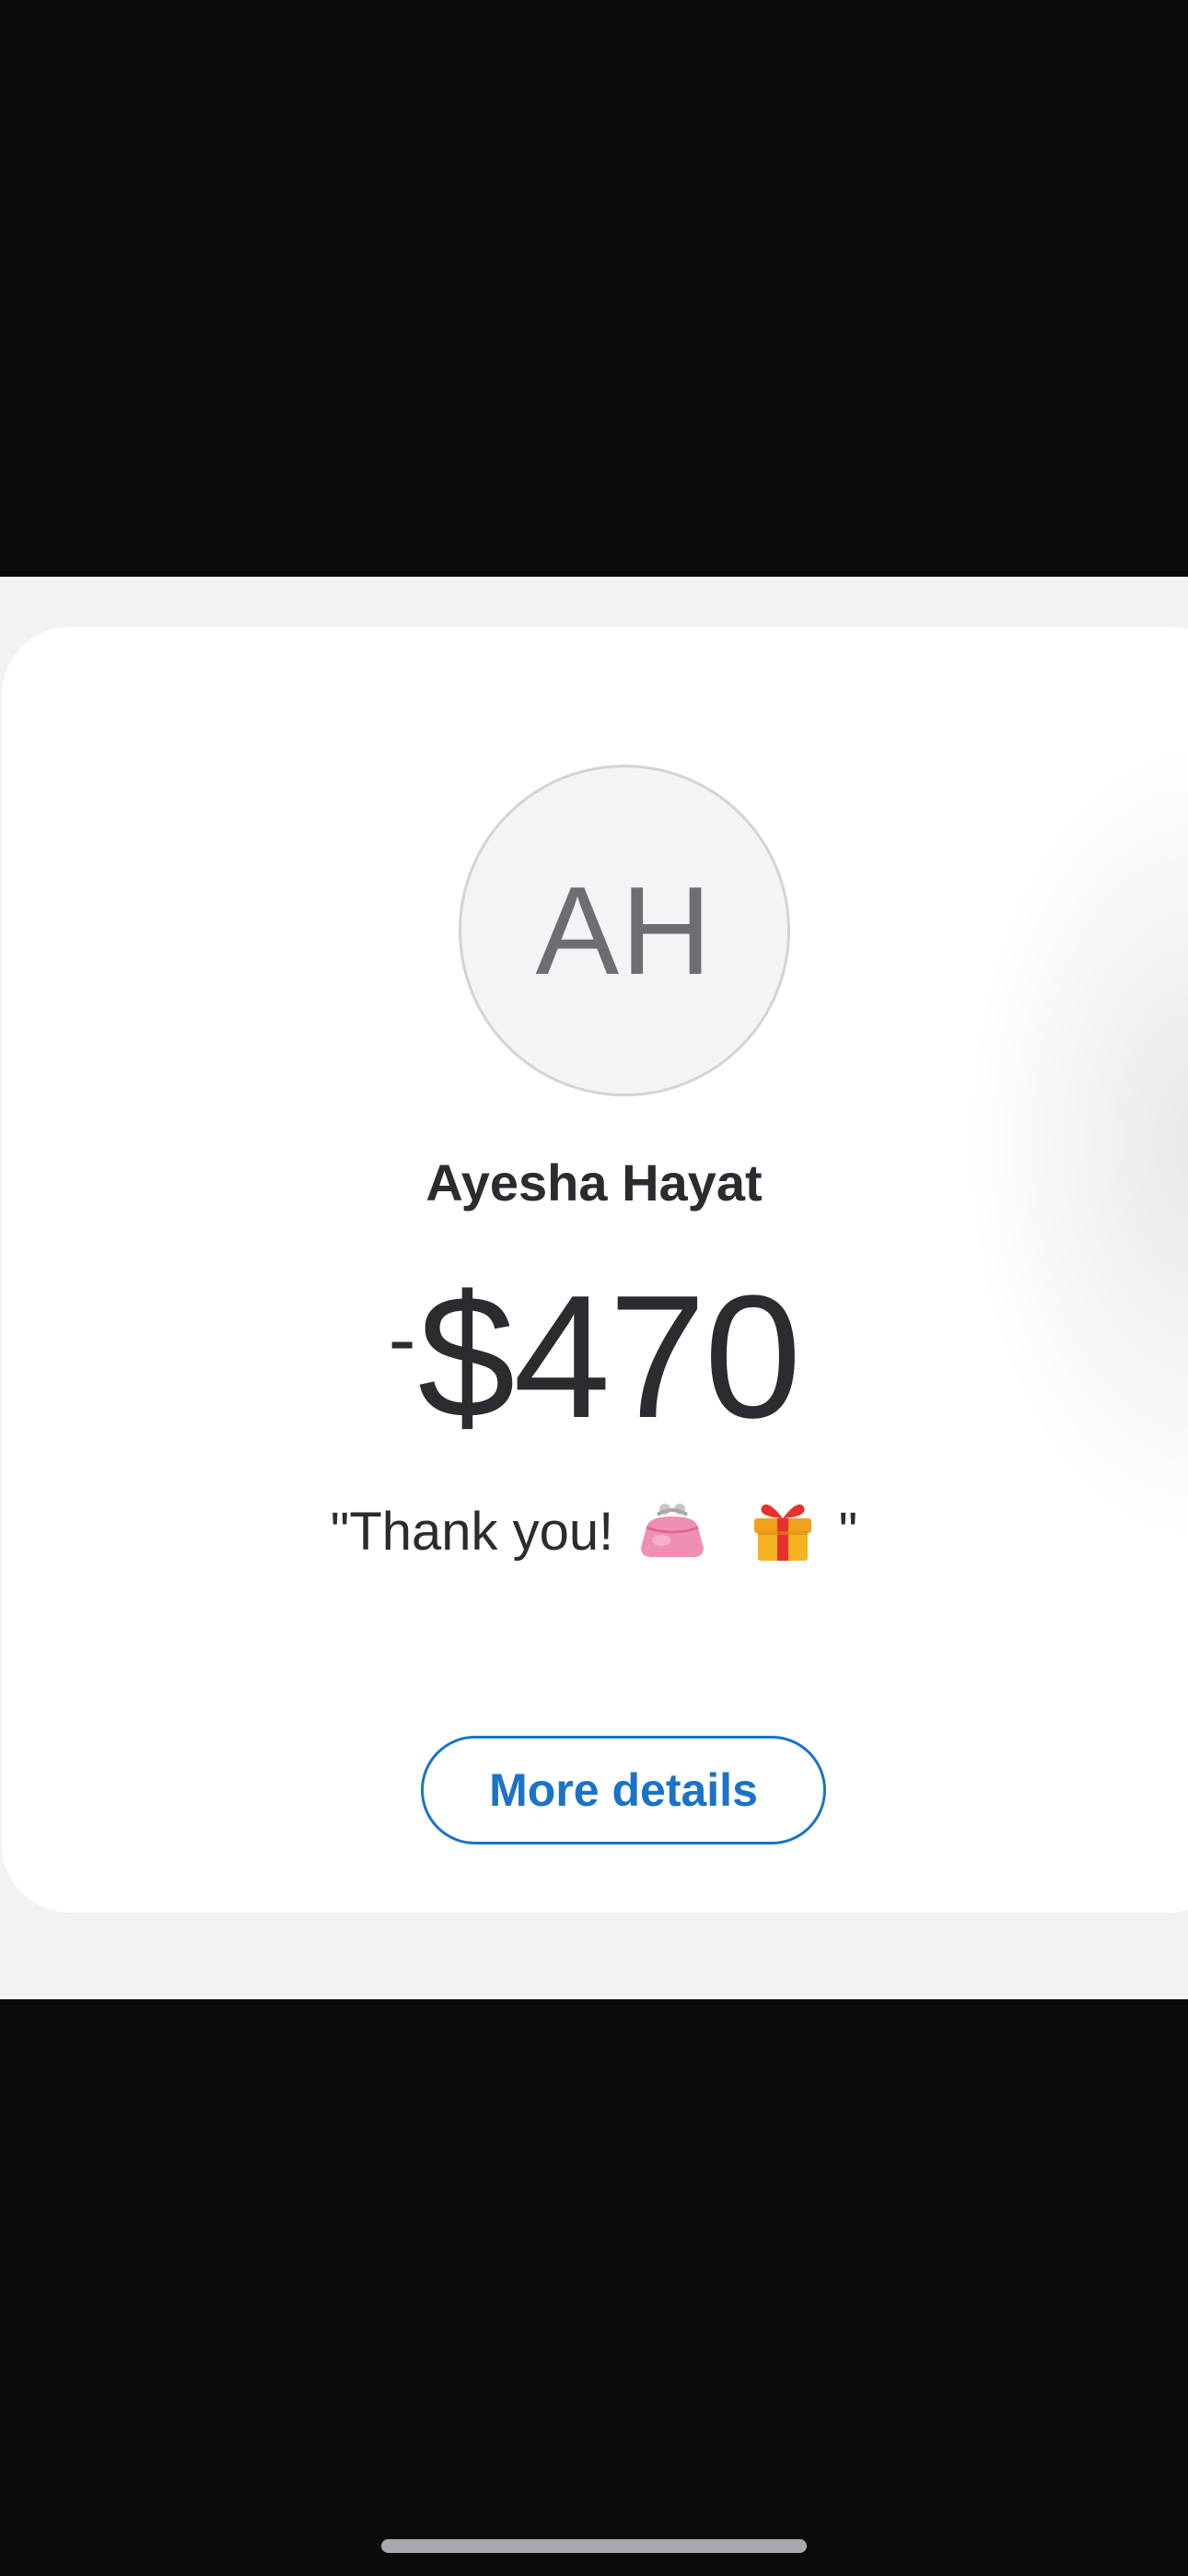 The image size is (1188, 2576). I want to click on note-closing-quote: ", so click(848, 1532).